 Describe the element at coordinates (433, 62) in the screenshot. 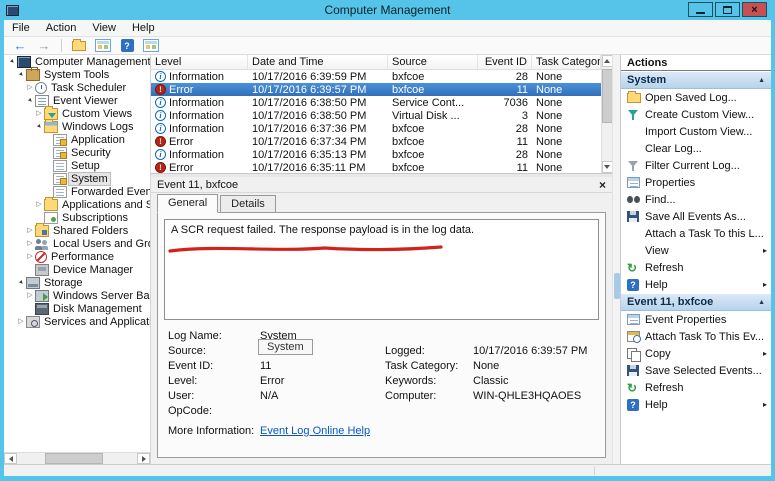

I see `column-header-source: Source` at that location.